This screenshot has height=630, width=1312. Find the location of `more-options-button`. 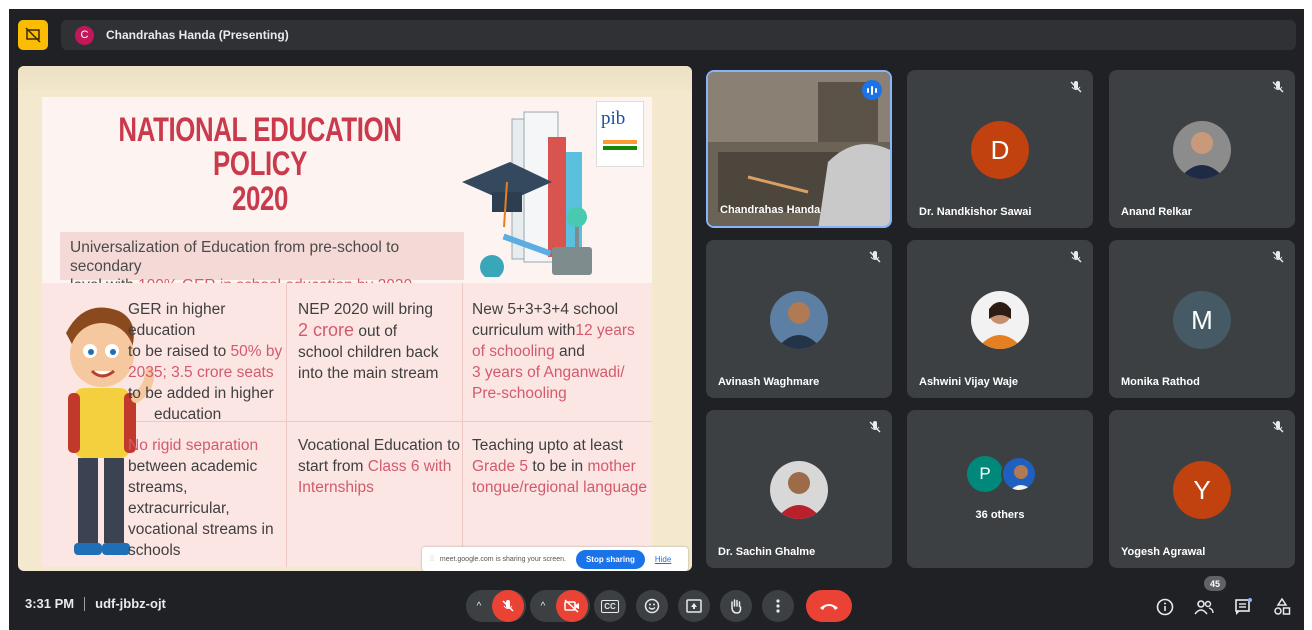

more-options-button is located at coordinates (778, 606).